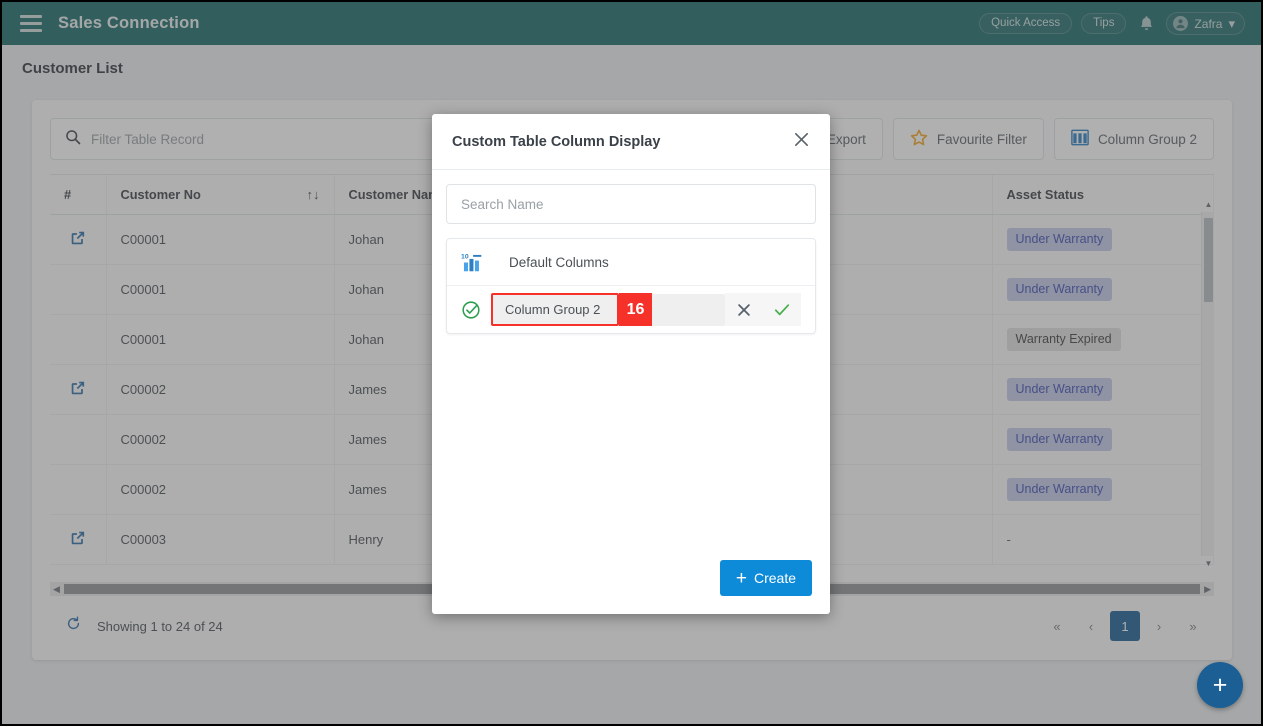 This screenshot has width=1263, height=726. Describe the element at coordinates (1147, 139) in the screenshot. I see `column-group-label: Column Group 2` at that location.